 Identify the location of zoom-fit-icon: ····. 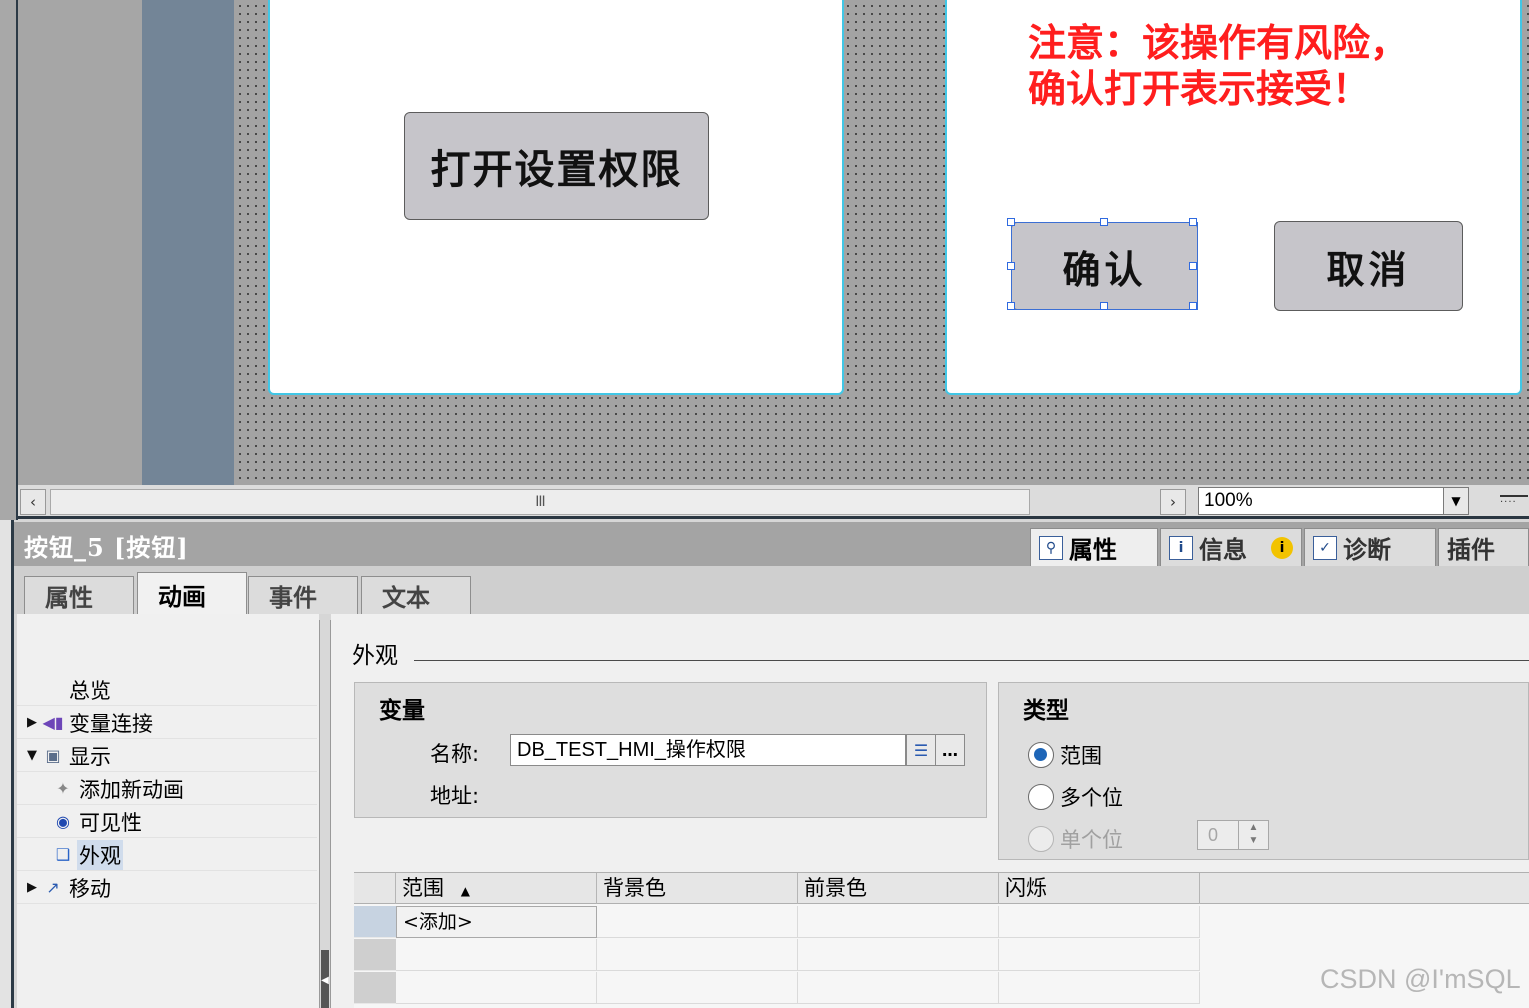
(1514, 503).